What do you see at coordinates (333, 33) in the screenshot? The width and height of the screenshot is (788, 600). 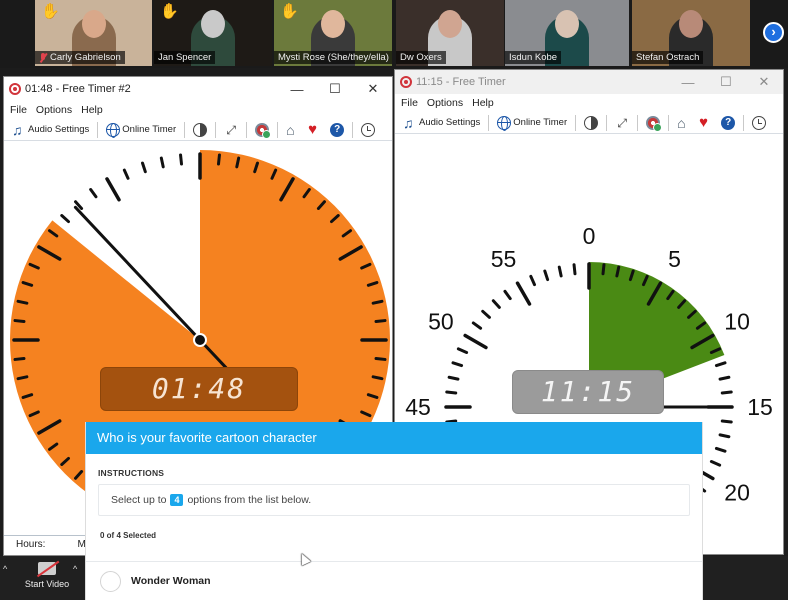 I see `participant-tile-active-speaker: ✋ Mysti Rose (She/they/ella)` at bounding box center [333, 33].